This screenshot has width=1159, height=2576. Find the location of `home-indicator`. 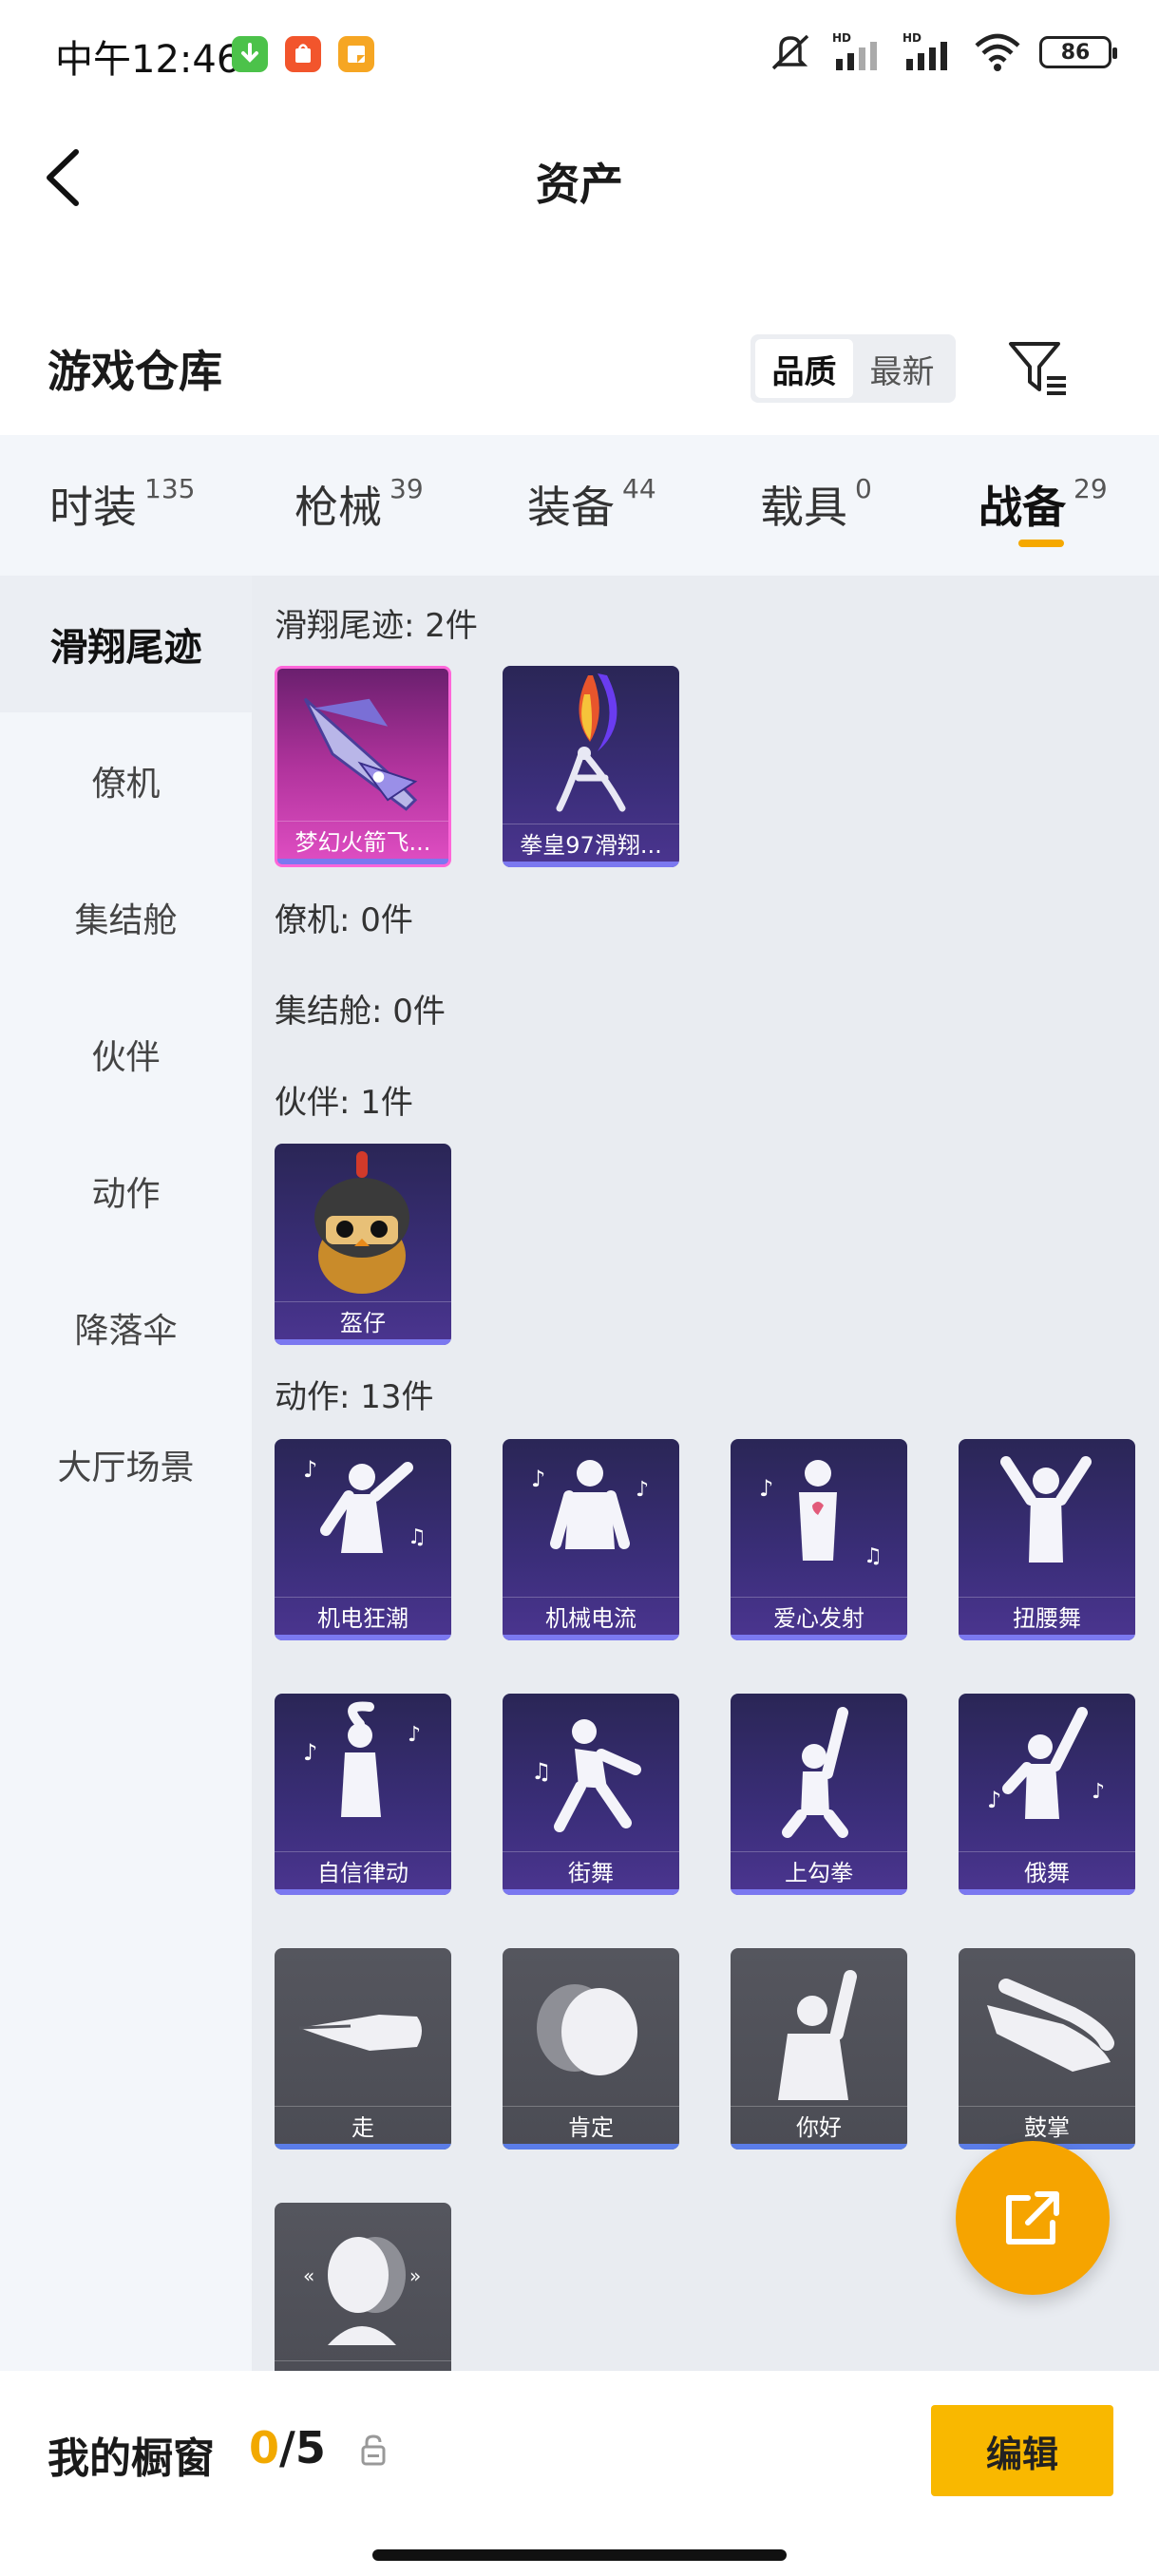

home-indicator is located at coordinates (579, 2555).